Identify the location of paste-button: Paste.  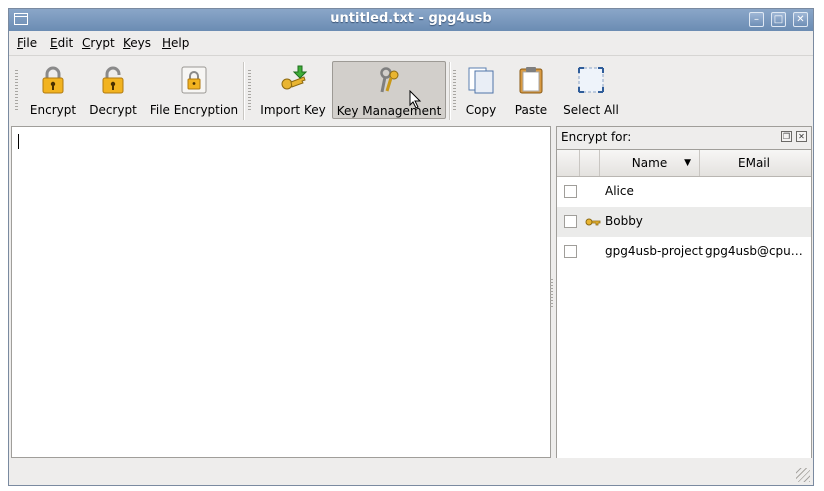
(531, 90).